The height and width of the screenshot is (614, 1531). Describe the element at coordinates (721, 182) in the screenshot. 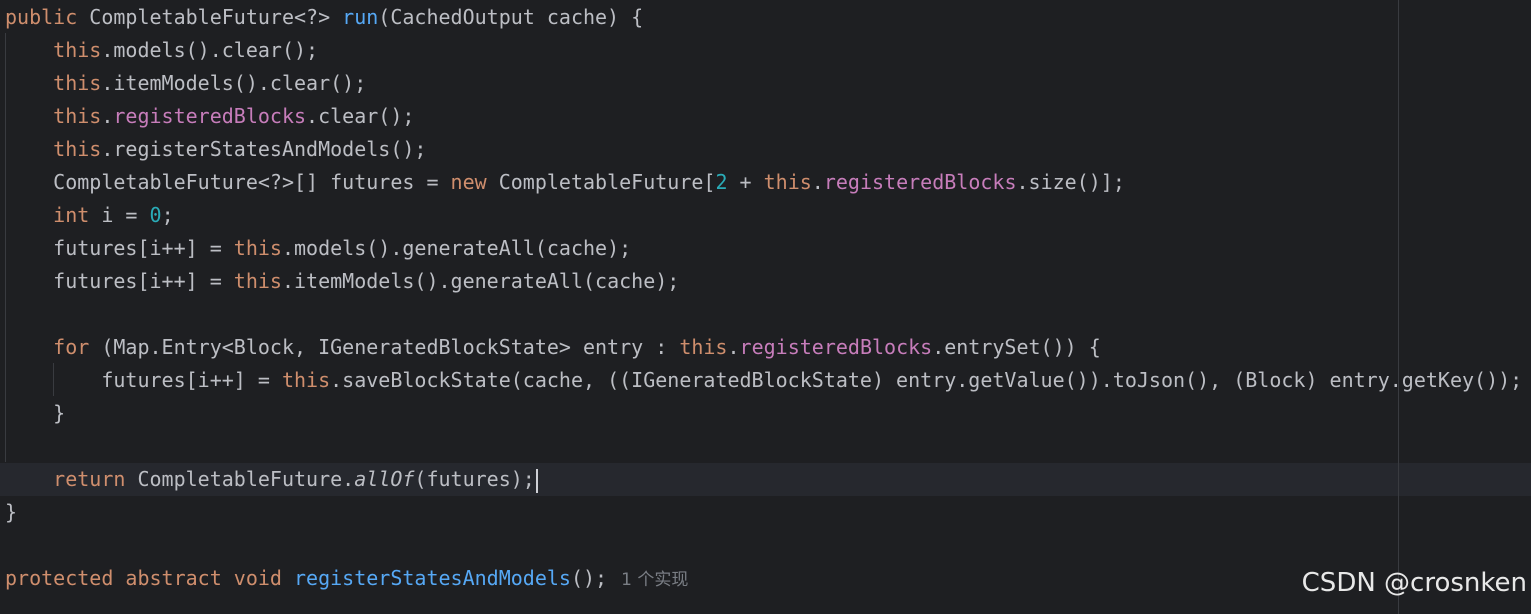

I see `number-literal: 2` at that location.